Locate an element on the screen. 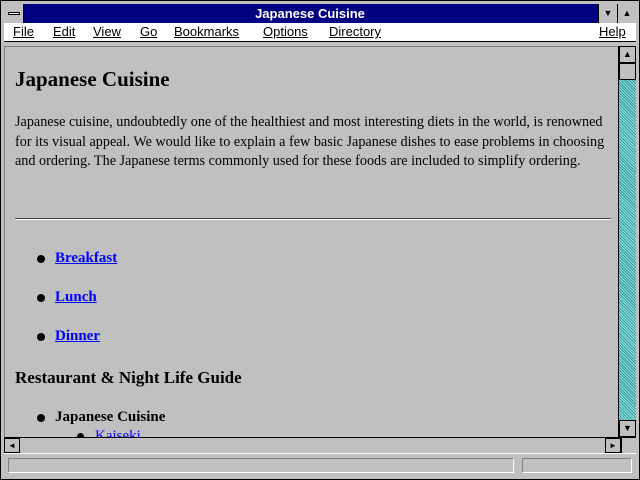 The image size is (640, 480). link-kaiseki: Kaiseki is located at coordinates (118, 432).